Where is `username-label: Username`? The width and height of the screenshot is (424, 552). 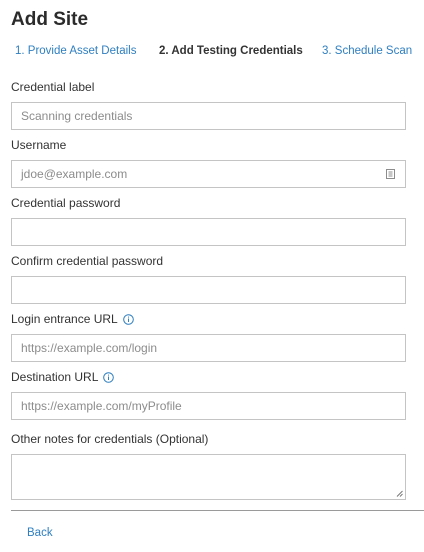 username-label: Username is located at coordinates (39, 145).